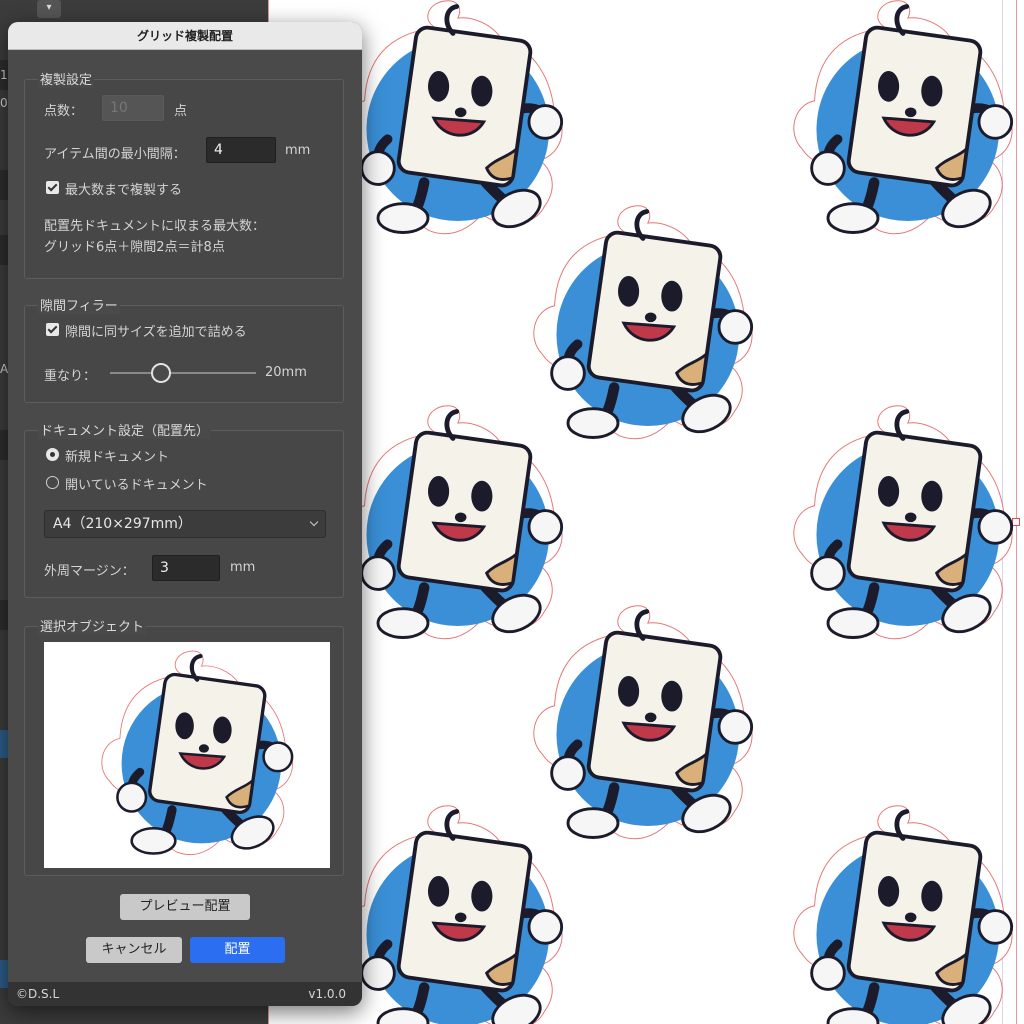  I want to click on overlap-slider-thumb, so click(161, 373).